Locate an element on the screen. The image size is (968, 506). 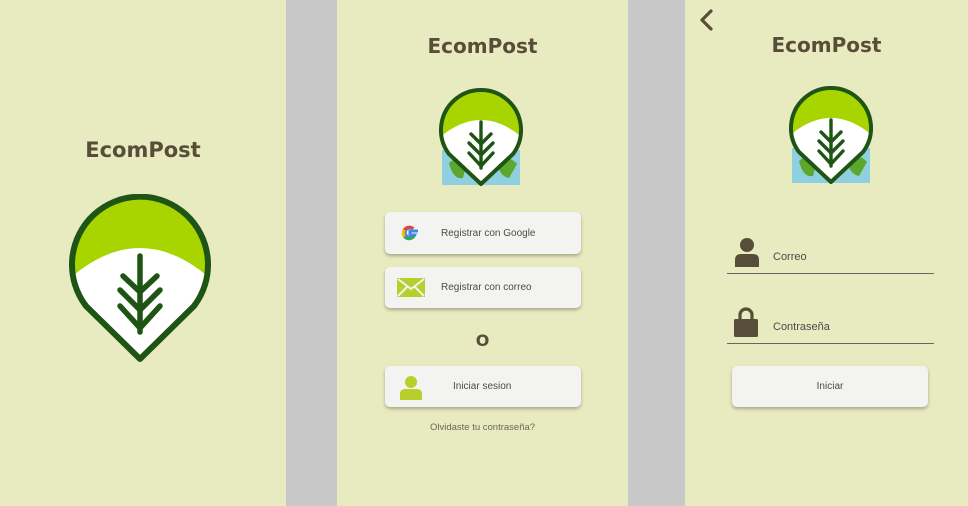
google-icon is located at coordinates (409, 233).